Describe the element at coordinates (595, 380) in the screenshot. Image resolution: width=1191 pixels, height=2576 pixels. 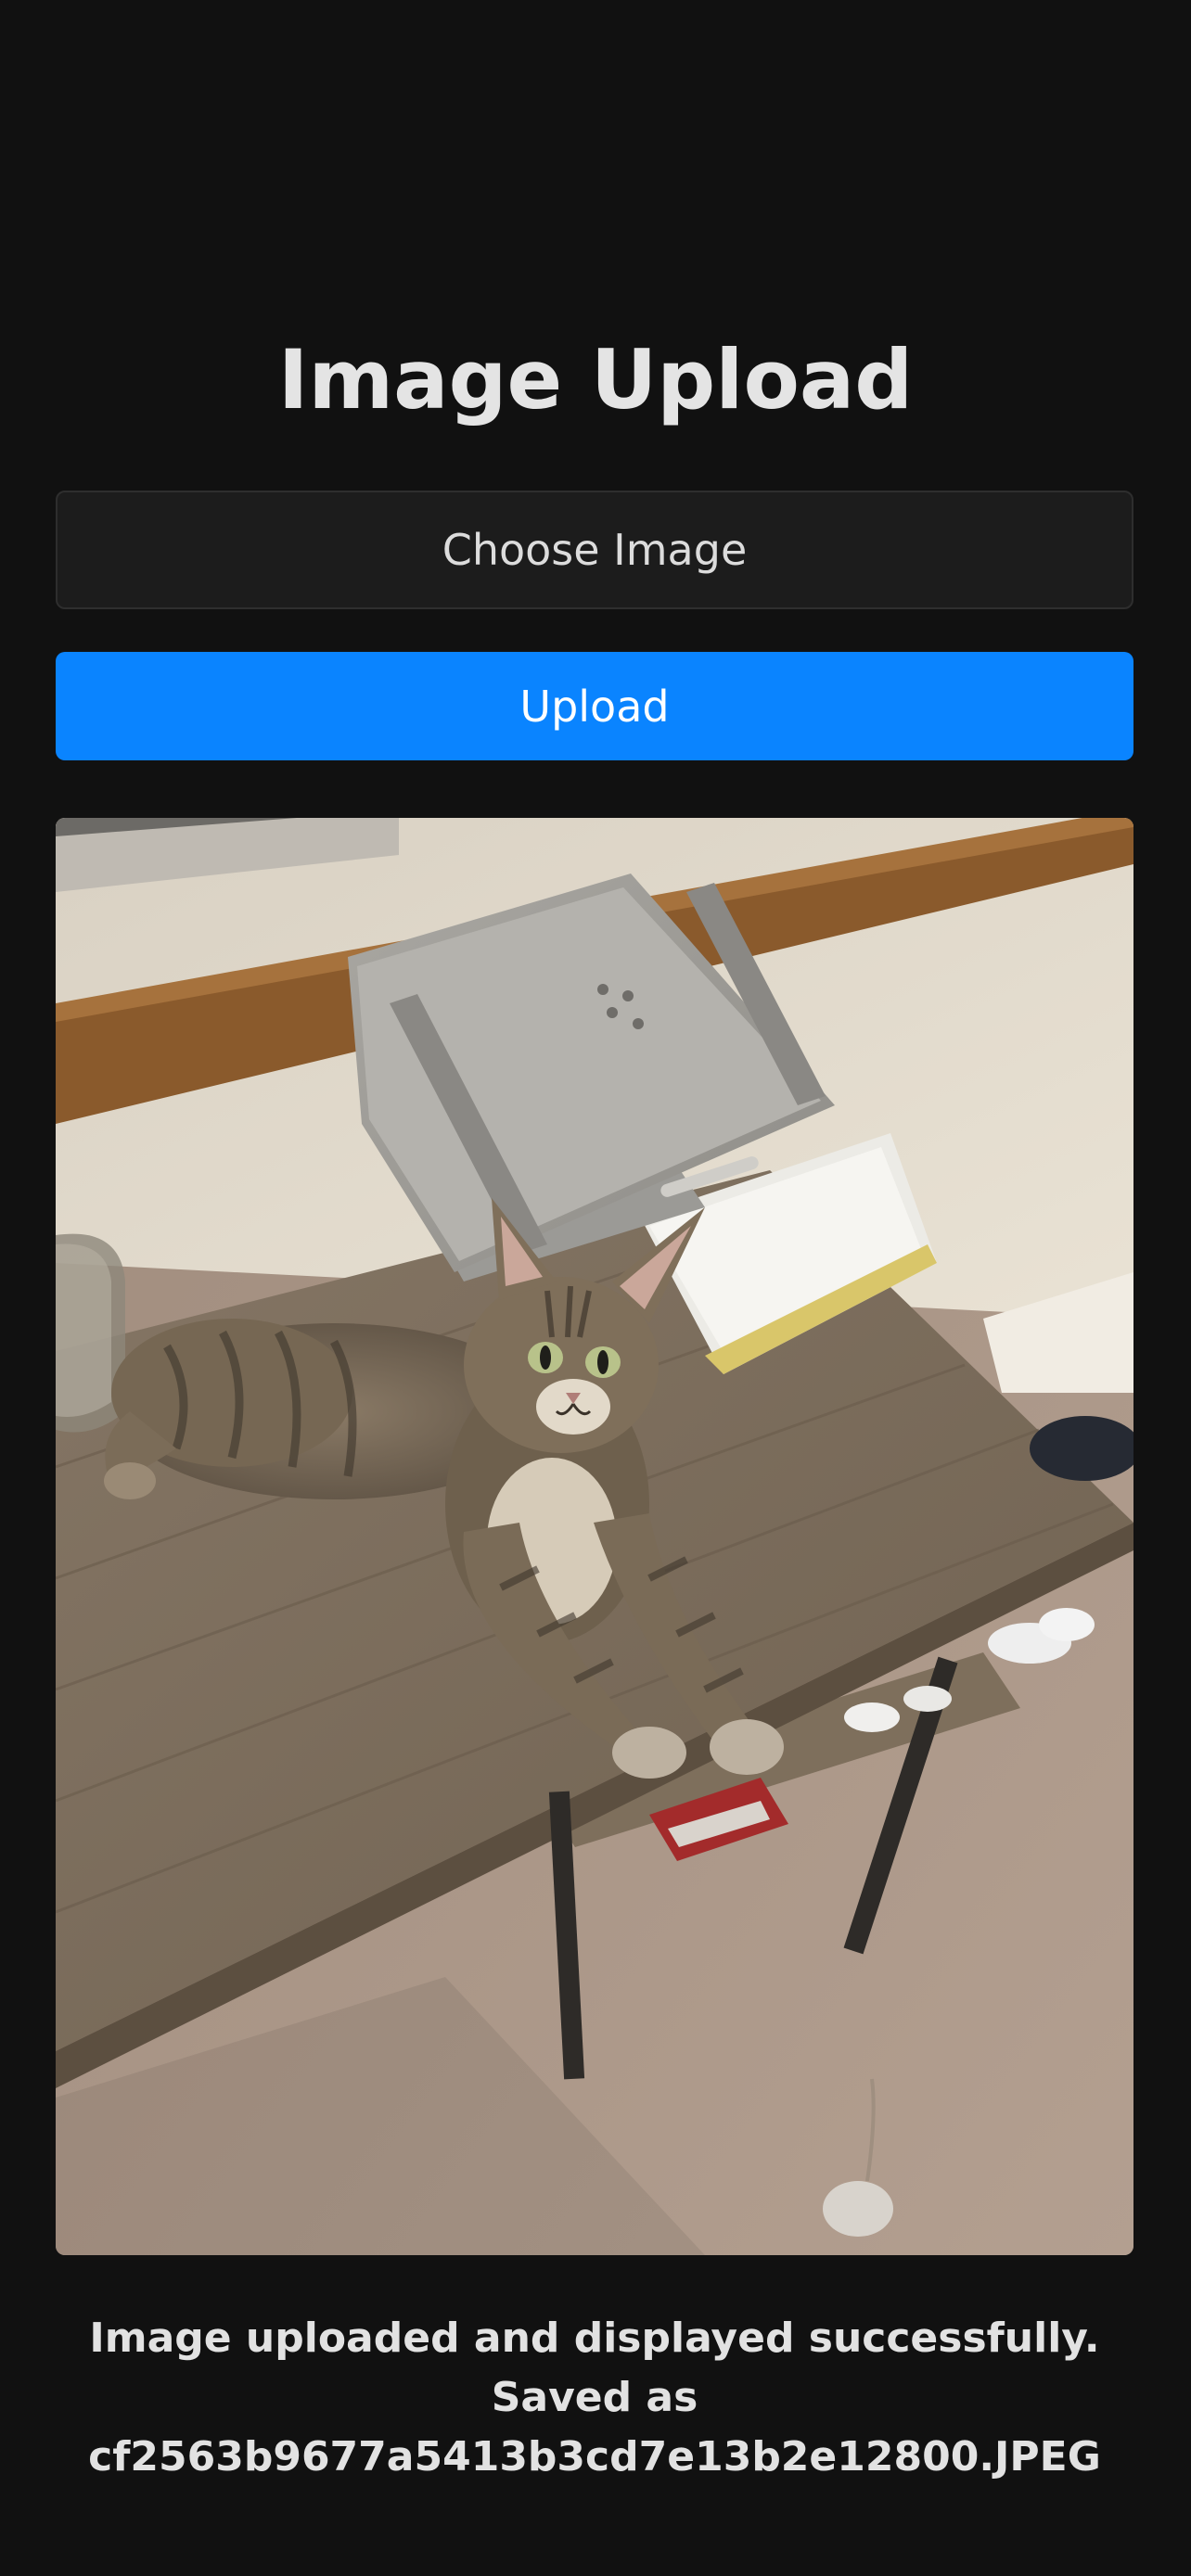
I see `page-title: Image Upload` at that location.